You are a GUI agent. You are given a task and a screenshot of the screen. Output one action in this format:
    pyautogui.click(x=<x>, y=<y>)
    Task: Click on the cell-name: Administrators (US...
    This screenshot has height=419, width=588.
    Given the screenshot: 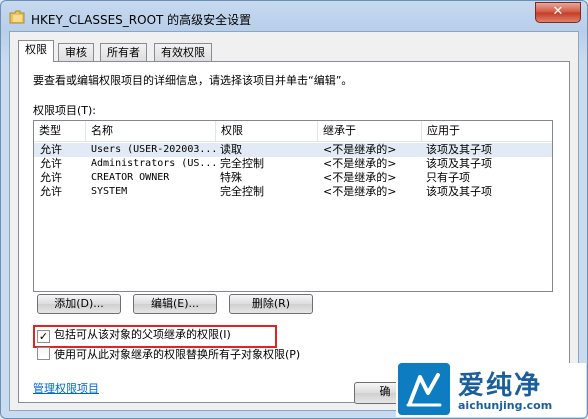 What is the action you would take?
    pyautogui.click(x=153, y=163)
    